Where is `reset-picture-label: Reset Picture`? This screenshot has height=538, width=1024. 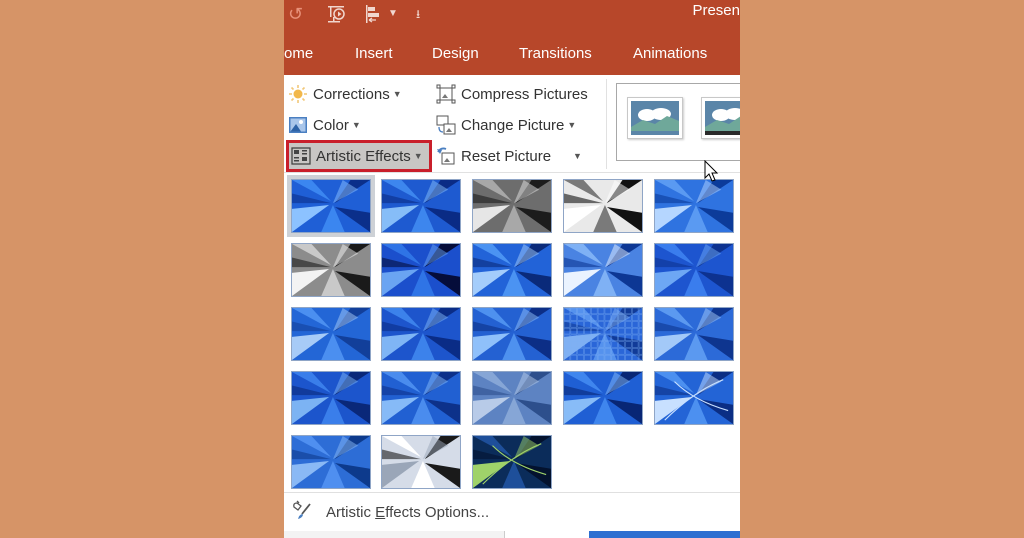
reset-picture-label: Reset Picture is located at coordinates (506, 156).